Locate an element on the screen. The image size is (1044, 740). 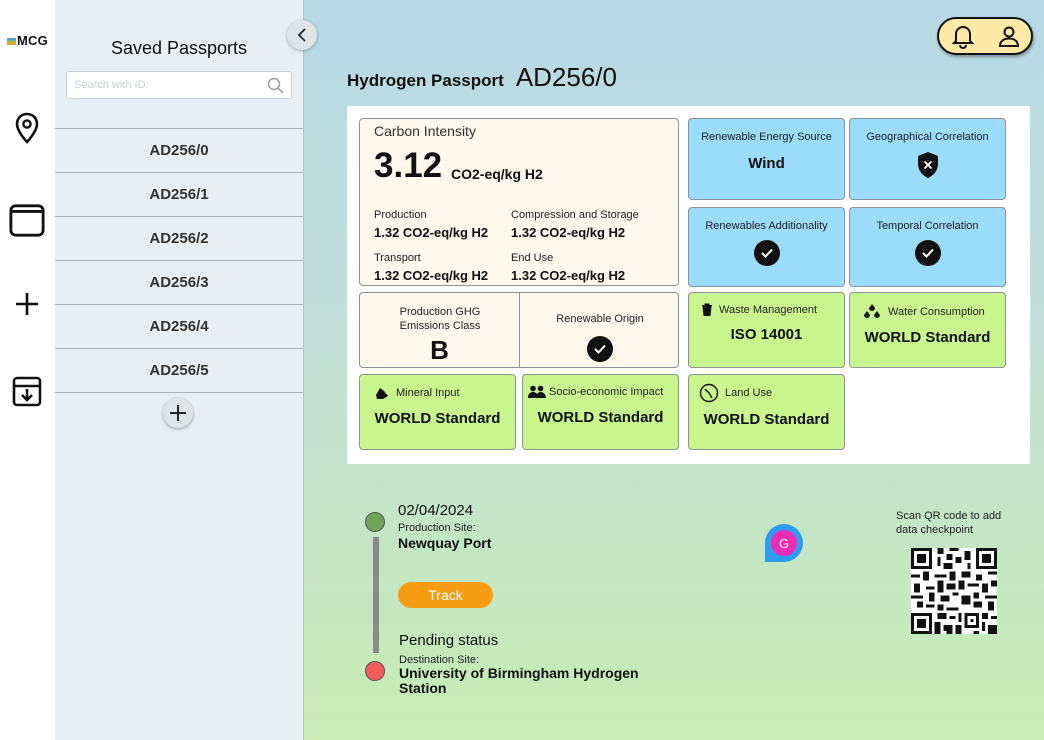
add-passport-button is located at coordinates (178, 413).